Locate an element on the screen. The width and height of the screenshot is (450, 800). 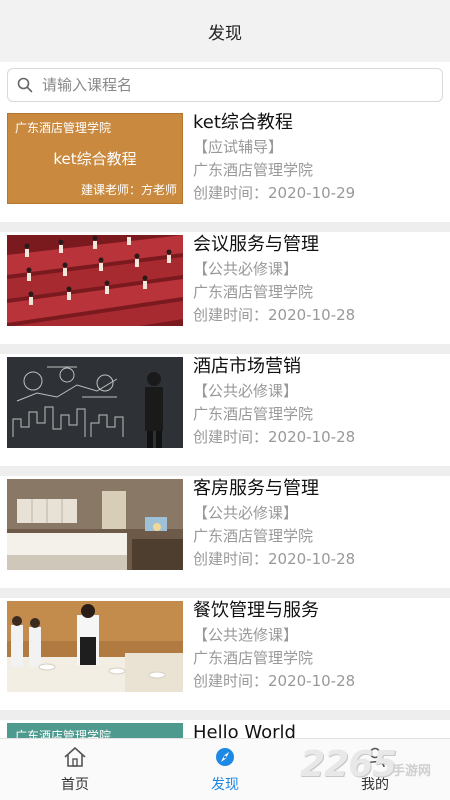
course-cover: 广东酒店管理学院 ket综合教程 建课老师：方老师 is located at coordinates (95, 158).